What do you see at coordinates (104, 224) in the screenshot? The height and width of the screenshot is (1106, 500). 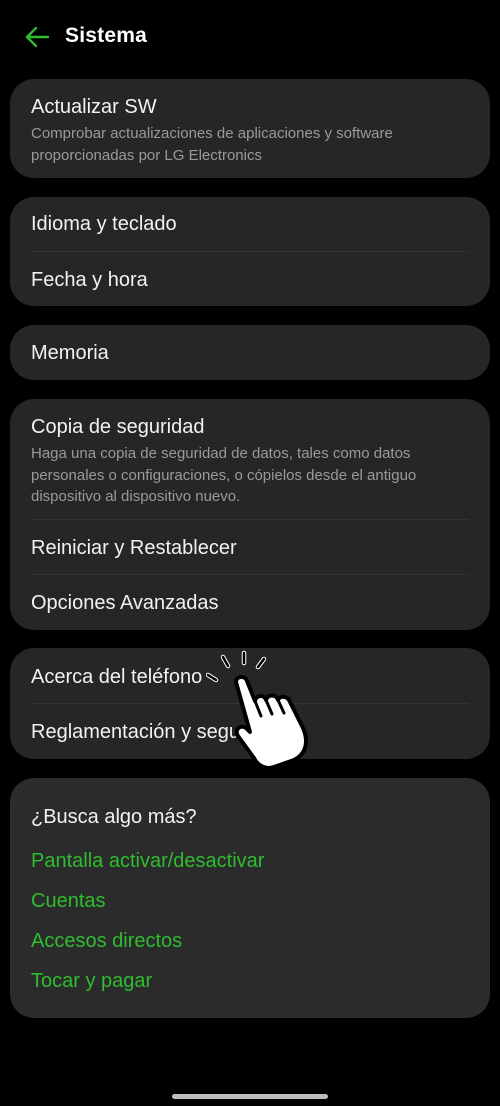 I see `language-keyboard-title: Idioma y teclado` at bounding box center [104, 224].